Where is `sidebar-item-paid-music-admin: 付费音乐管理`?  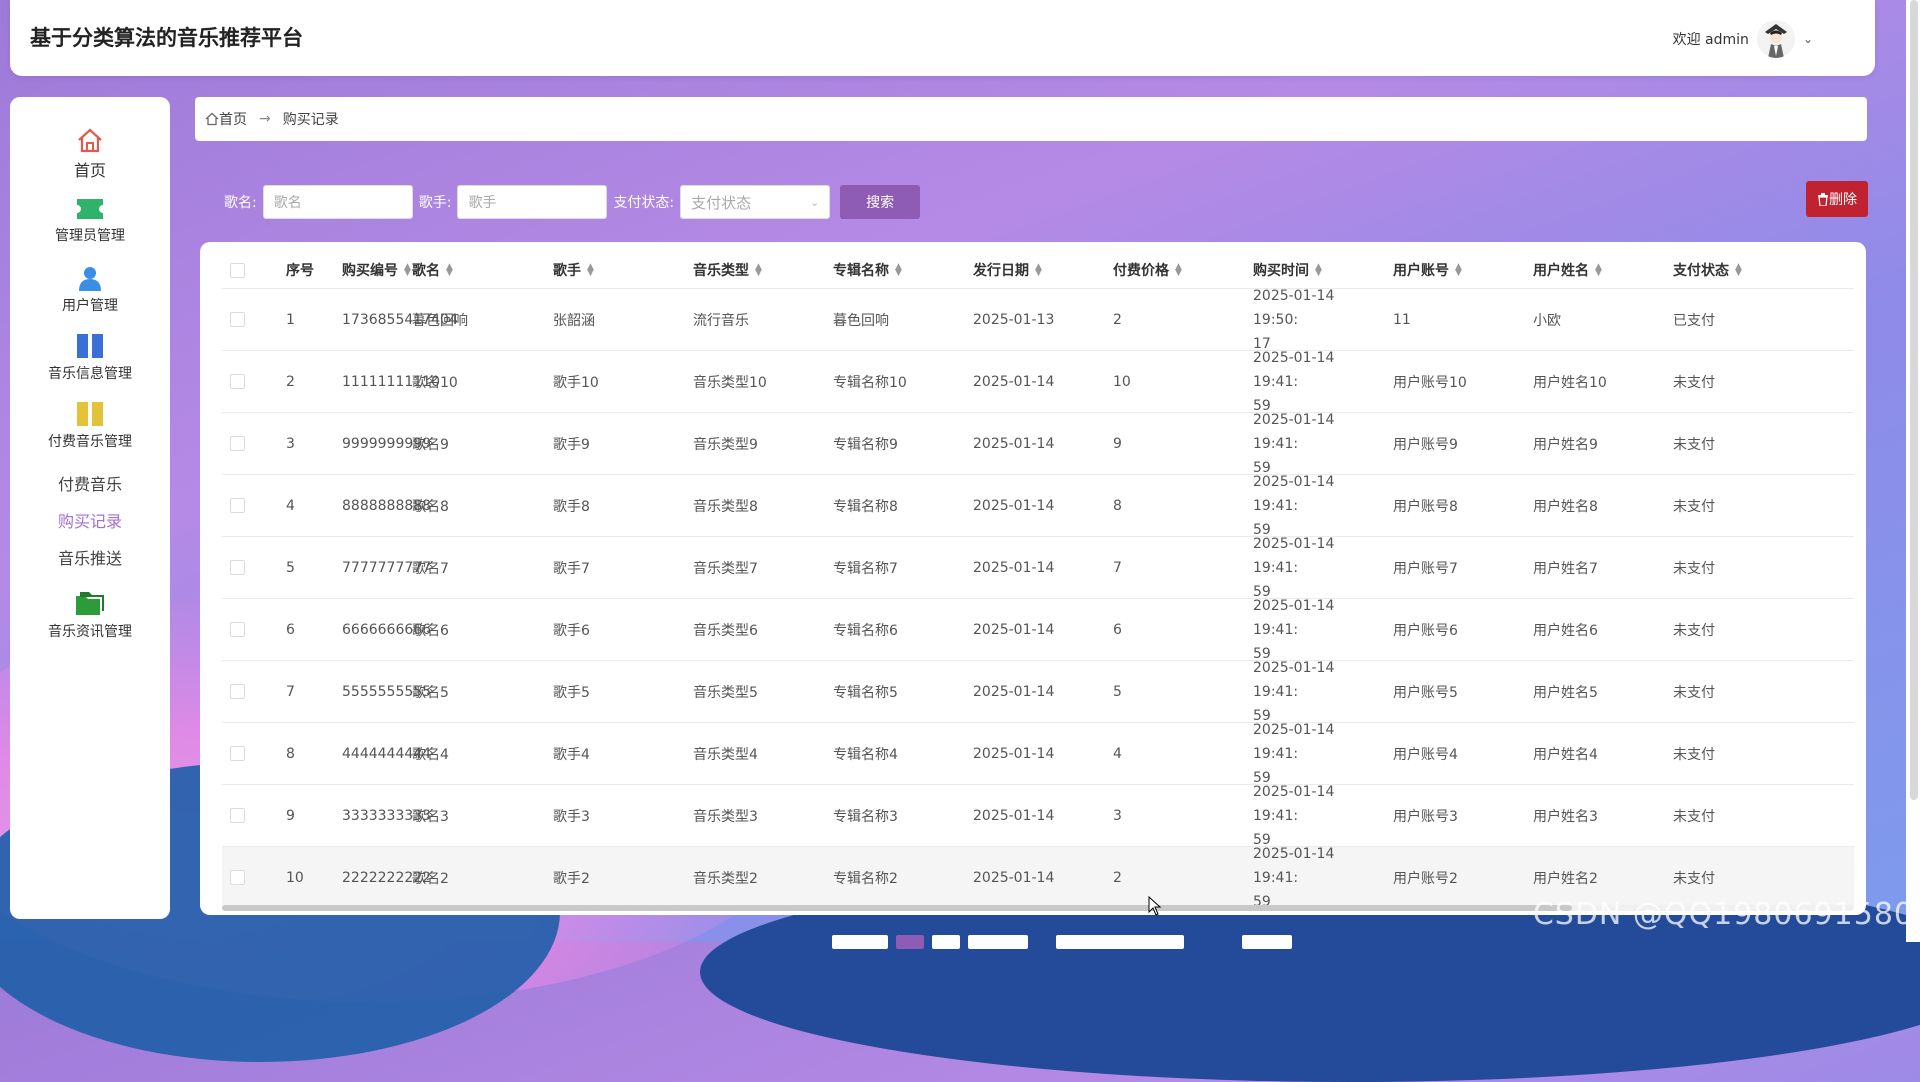
sidebar-item-paid-music-admin: 付费音乐管理 is located at coordinates (90, 426).